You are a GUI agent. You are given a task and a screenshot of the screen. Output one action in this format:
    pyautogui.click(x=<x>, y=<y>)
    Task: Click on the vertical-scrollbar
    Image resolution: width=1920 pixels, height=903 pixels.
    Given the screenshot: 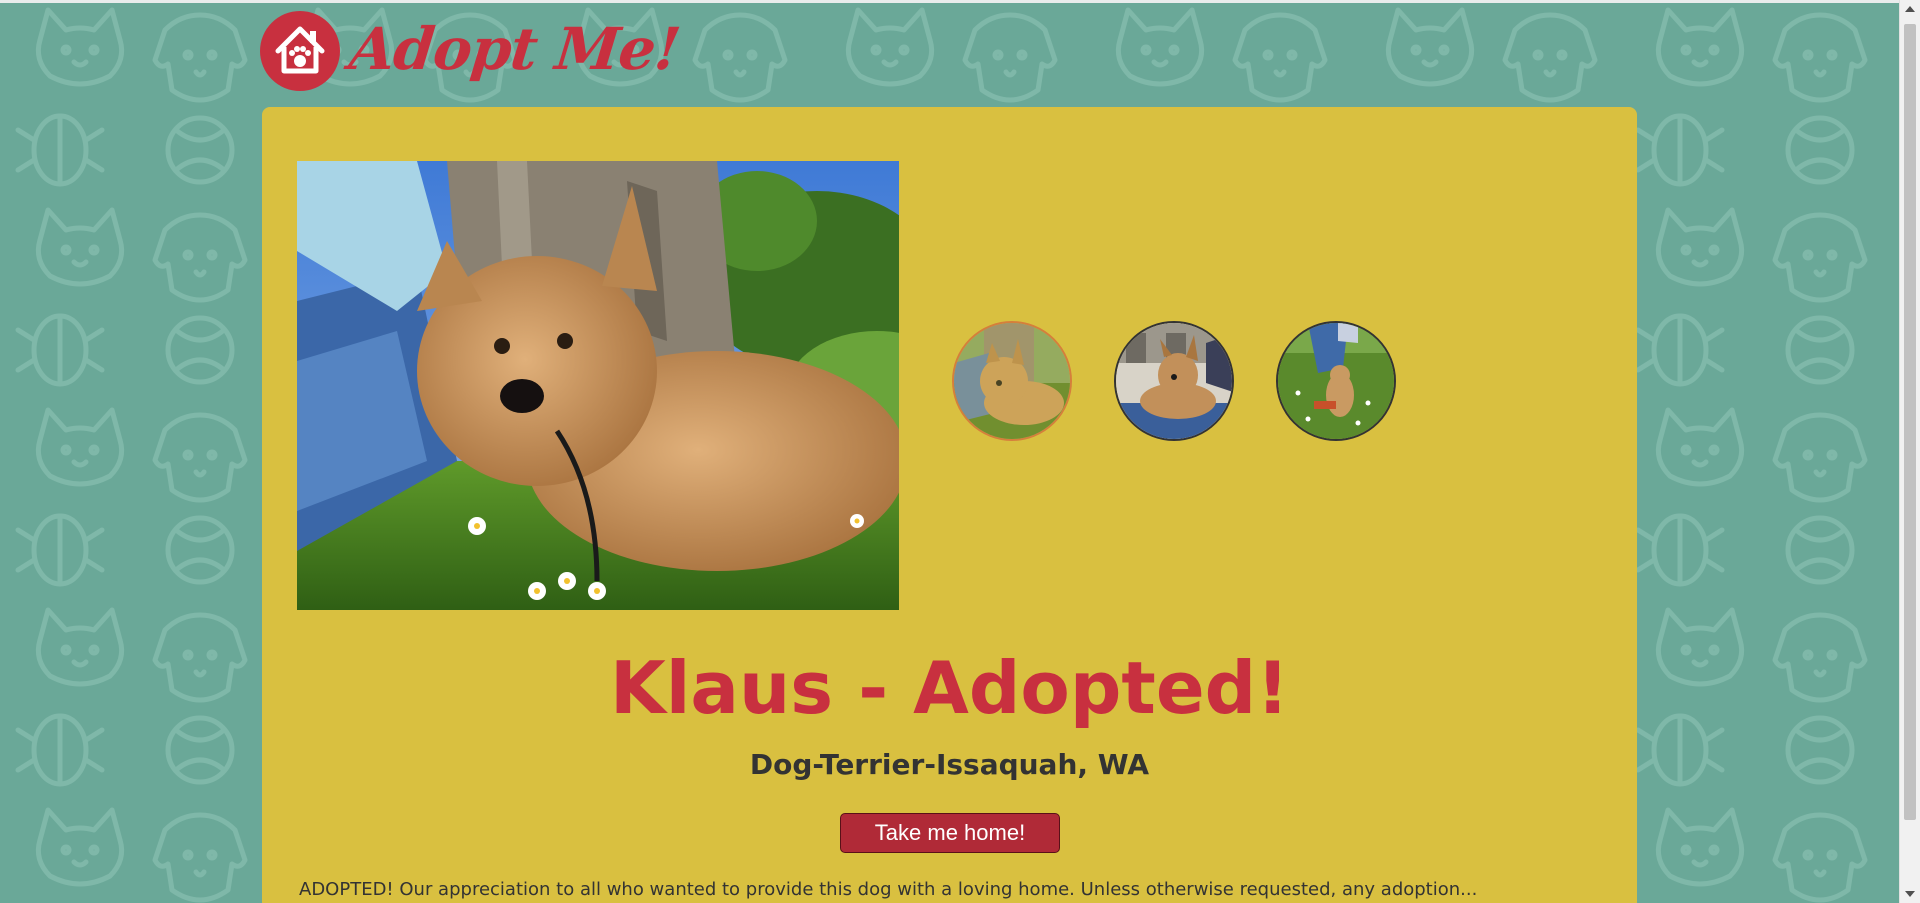 What is the action you would take?
    pyautogui.click(x=1909, y=451)
    